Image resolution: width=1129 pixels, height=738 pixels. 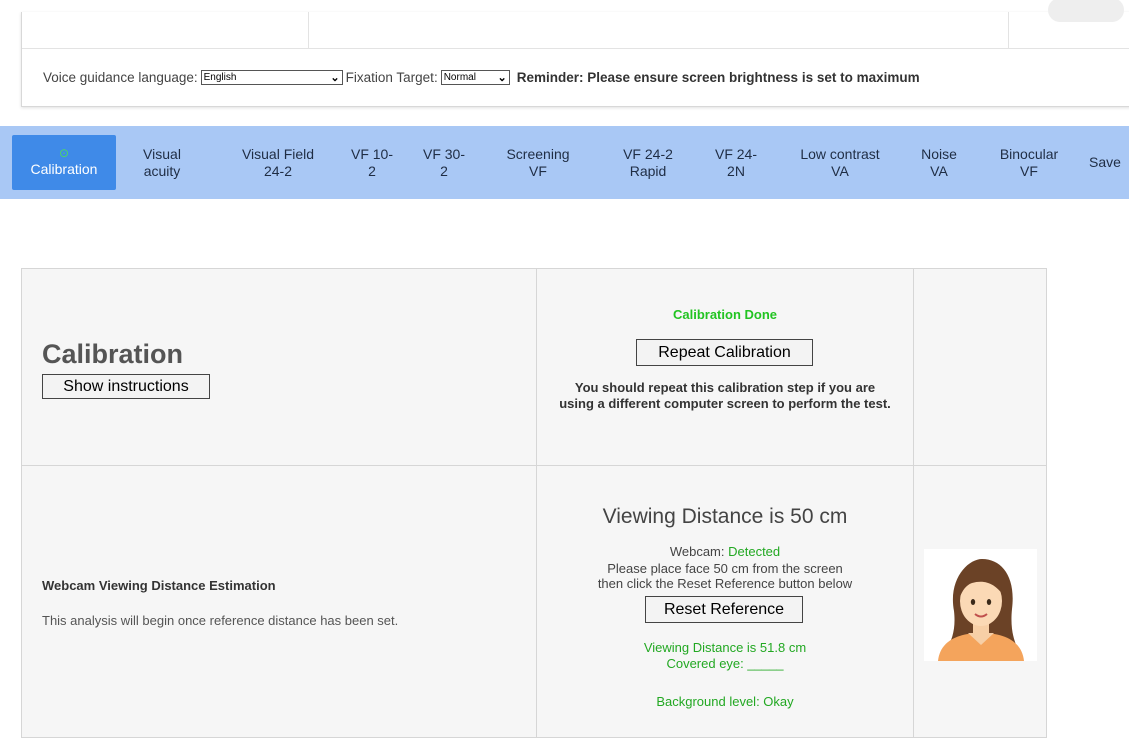 I want to click on tab-noise-va: Noise VA, so click(x=939, y=162).